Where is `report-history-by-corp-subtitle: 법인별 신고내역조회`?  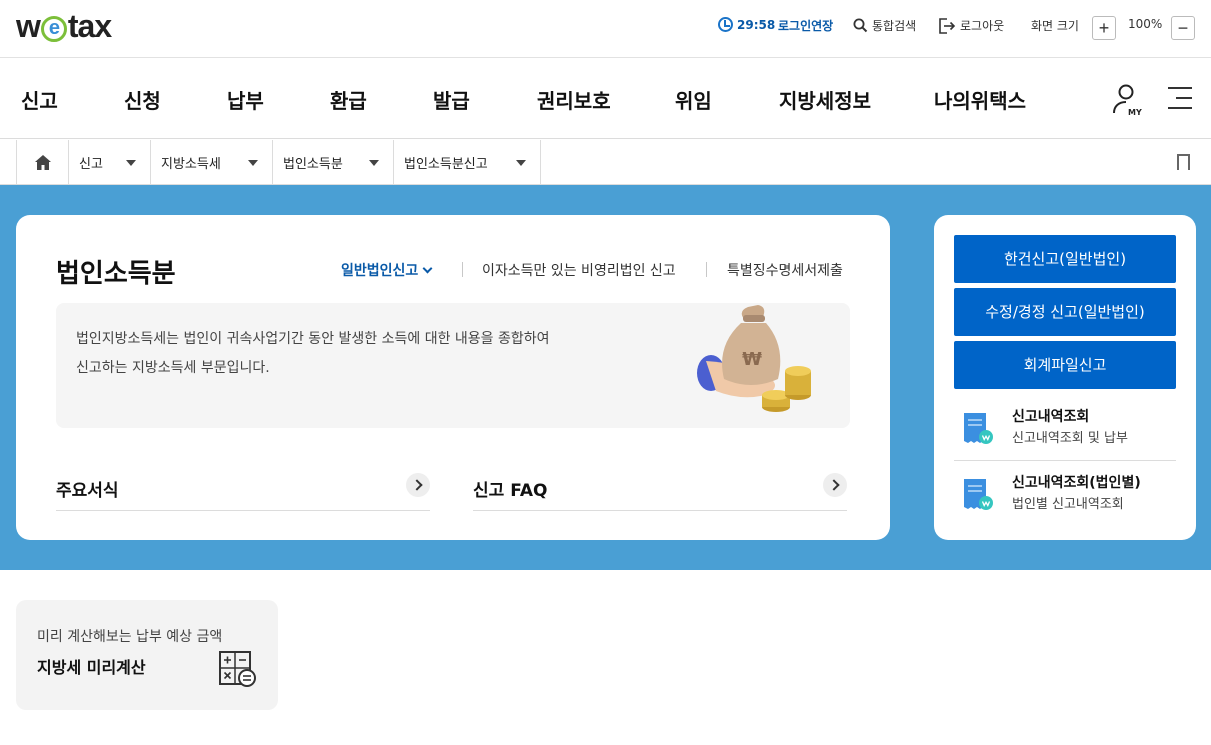
report-history-by-corp-subtitle: 법인별 신고내역조회 is located at coordinates (1068, 504).